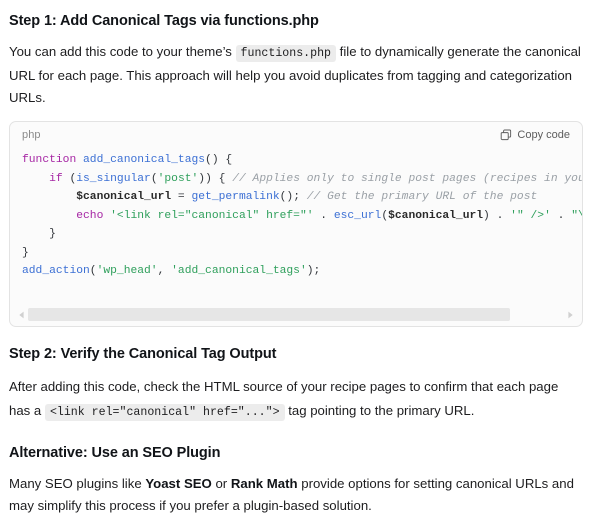 Image resolution: width=592 pixels, height=517 pixels. What do you see at coordinates (113, 178) in the screenshot?
I see `code-token: is_singular` at bounding box center [113, 178].